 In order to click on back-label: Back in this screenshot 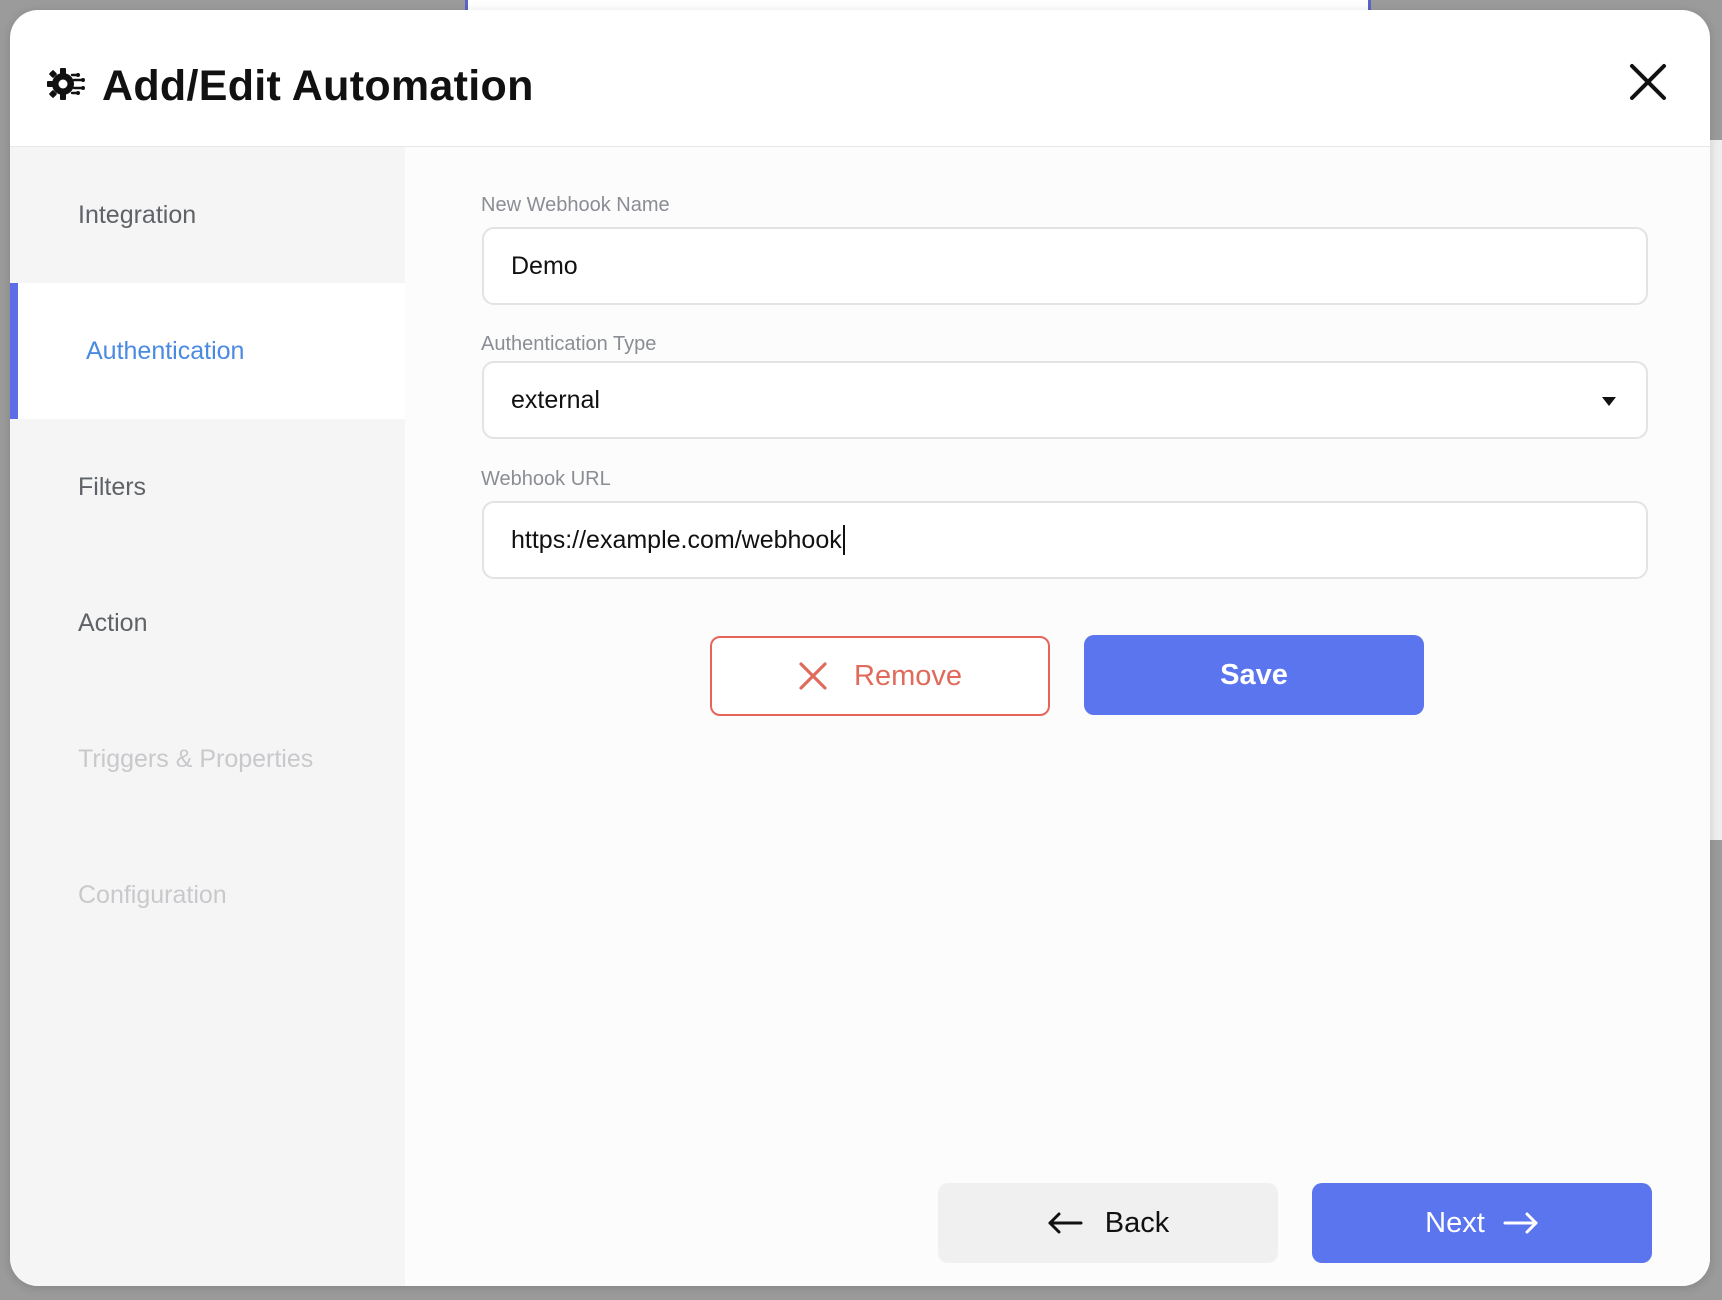, I will do `click(1137, 1222)`.